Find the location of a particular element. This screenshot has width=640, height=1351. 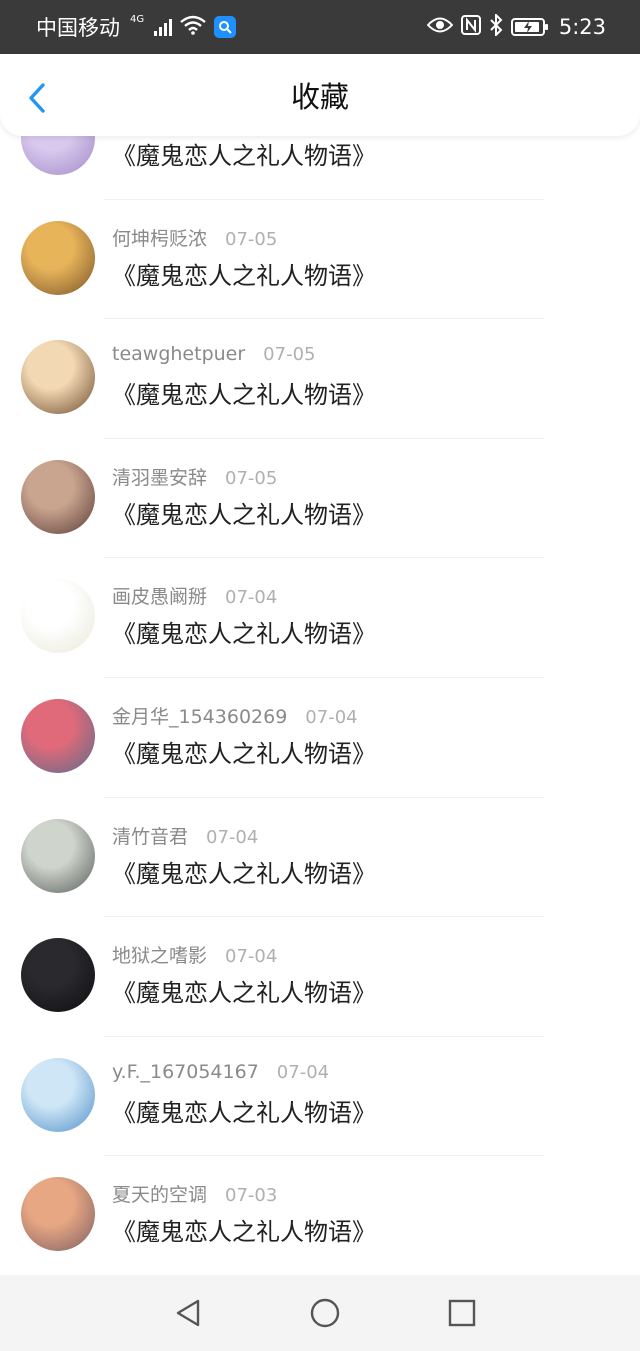

username: 何坤枵贬浓 is located at coordinates (159, 237).